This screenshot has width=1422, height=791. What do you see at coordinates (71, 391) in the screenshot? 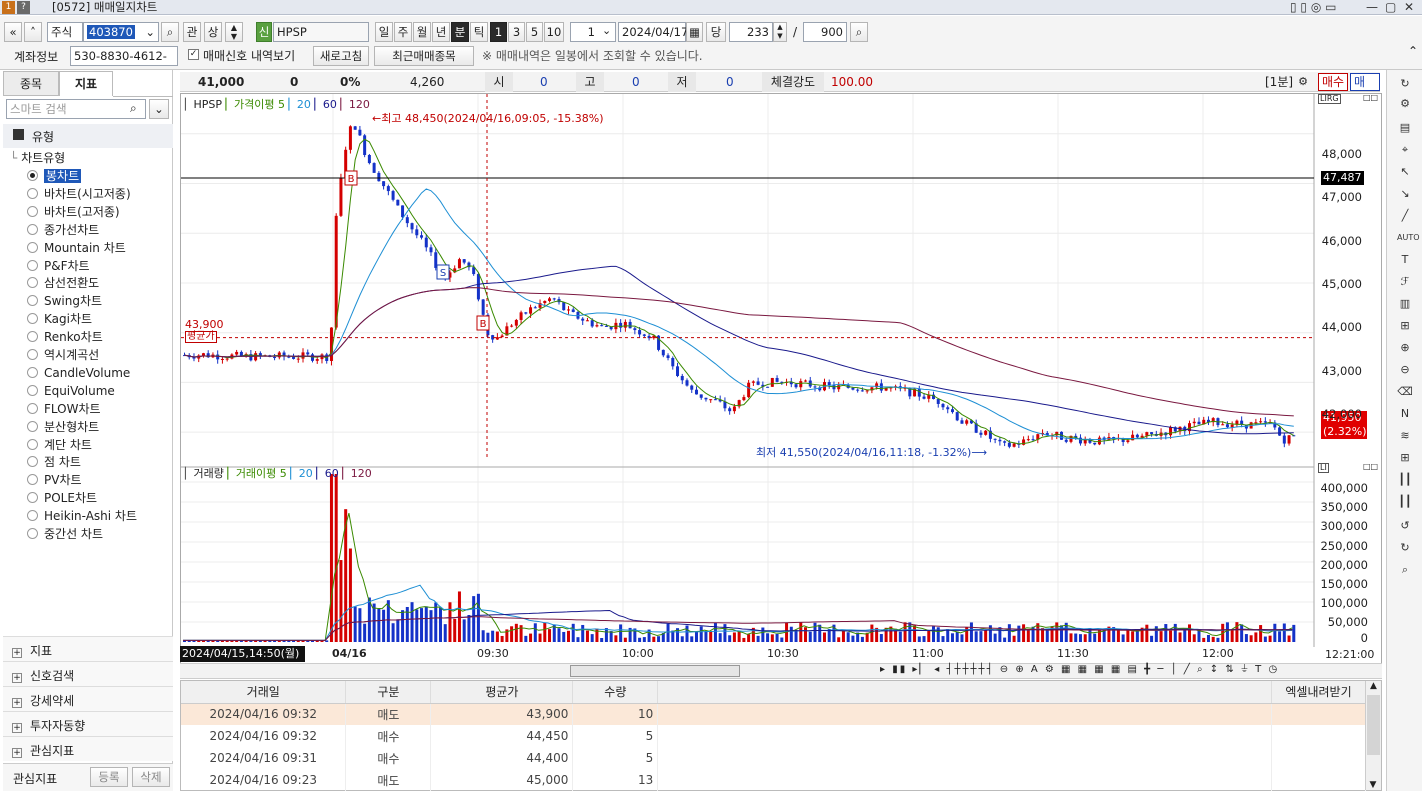
I see `chart-type-item: EquiVolume` at bounding box center [71, 391].